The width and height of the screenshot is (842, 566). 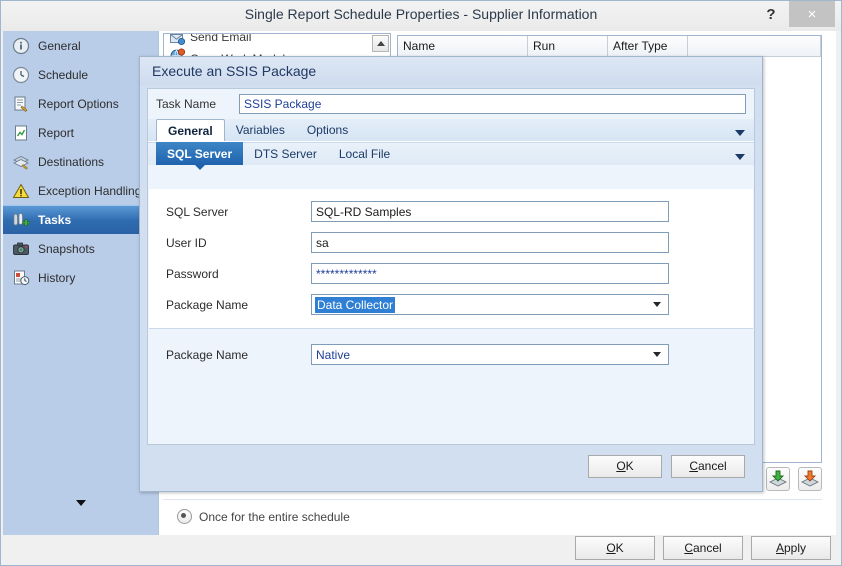 What do you see at coordinates (277, 39) in the screenshot?
I see `list-item: Send Email` at bounding box center [277, 39].